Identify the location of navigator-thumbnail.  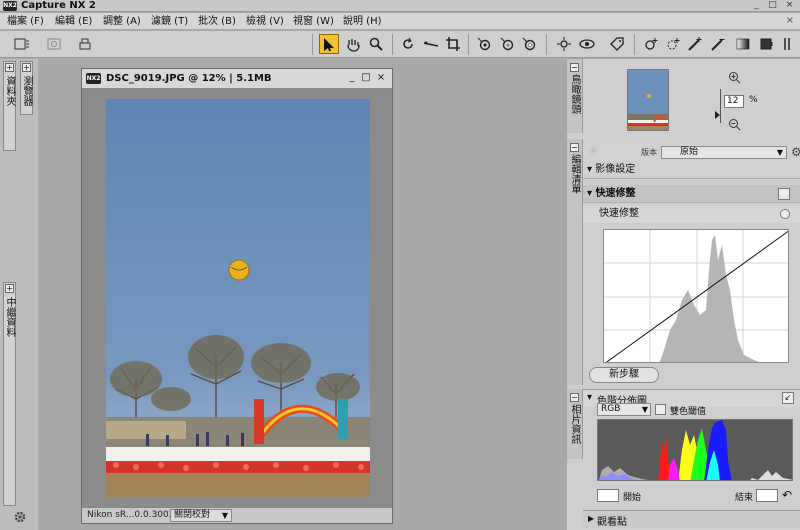
(648, 100).